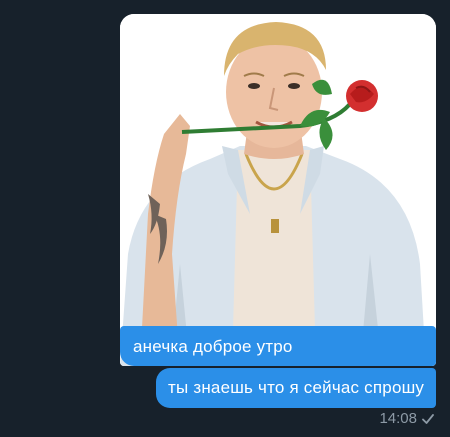 The image size is (450, 437). What do you see at coordinates (428, 419) in the screenshot?
I see `check-icon` at bounding box center [428, 419].